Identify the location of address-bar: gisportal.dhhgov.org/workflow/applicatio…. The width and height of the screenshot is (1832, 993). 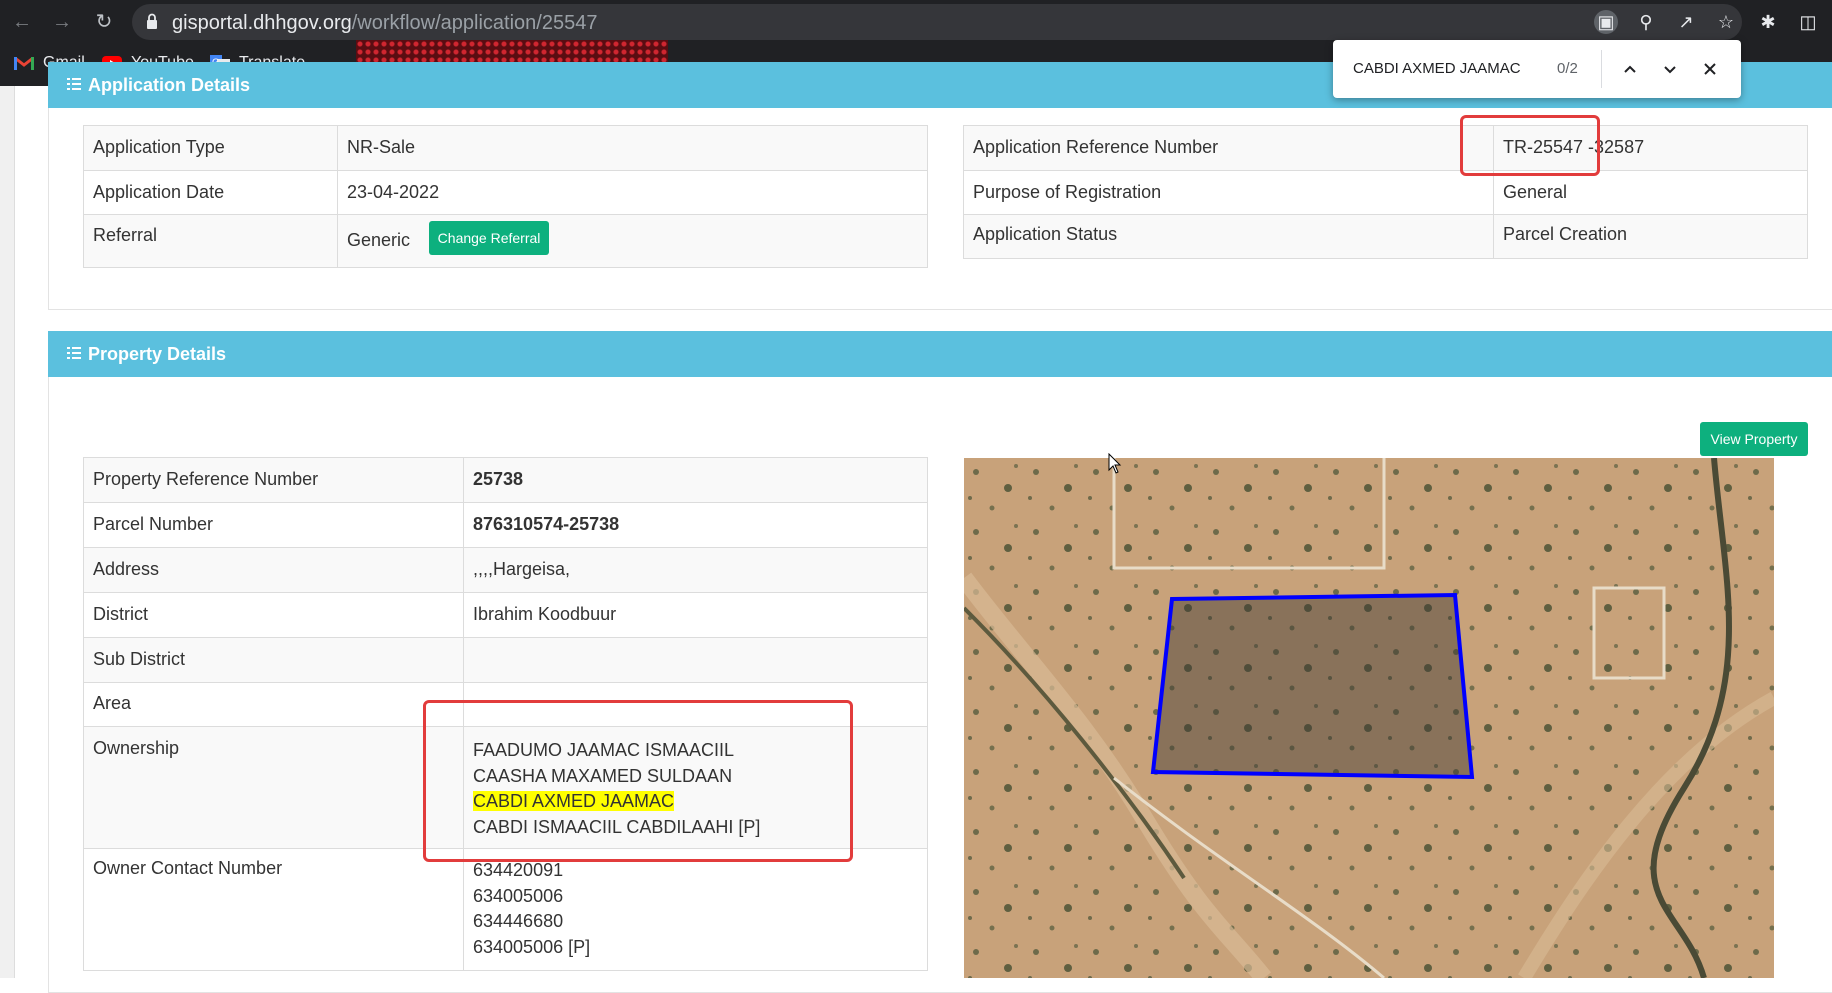
(937, 22).